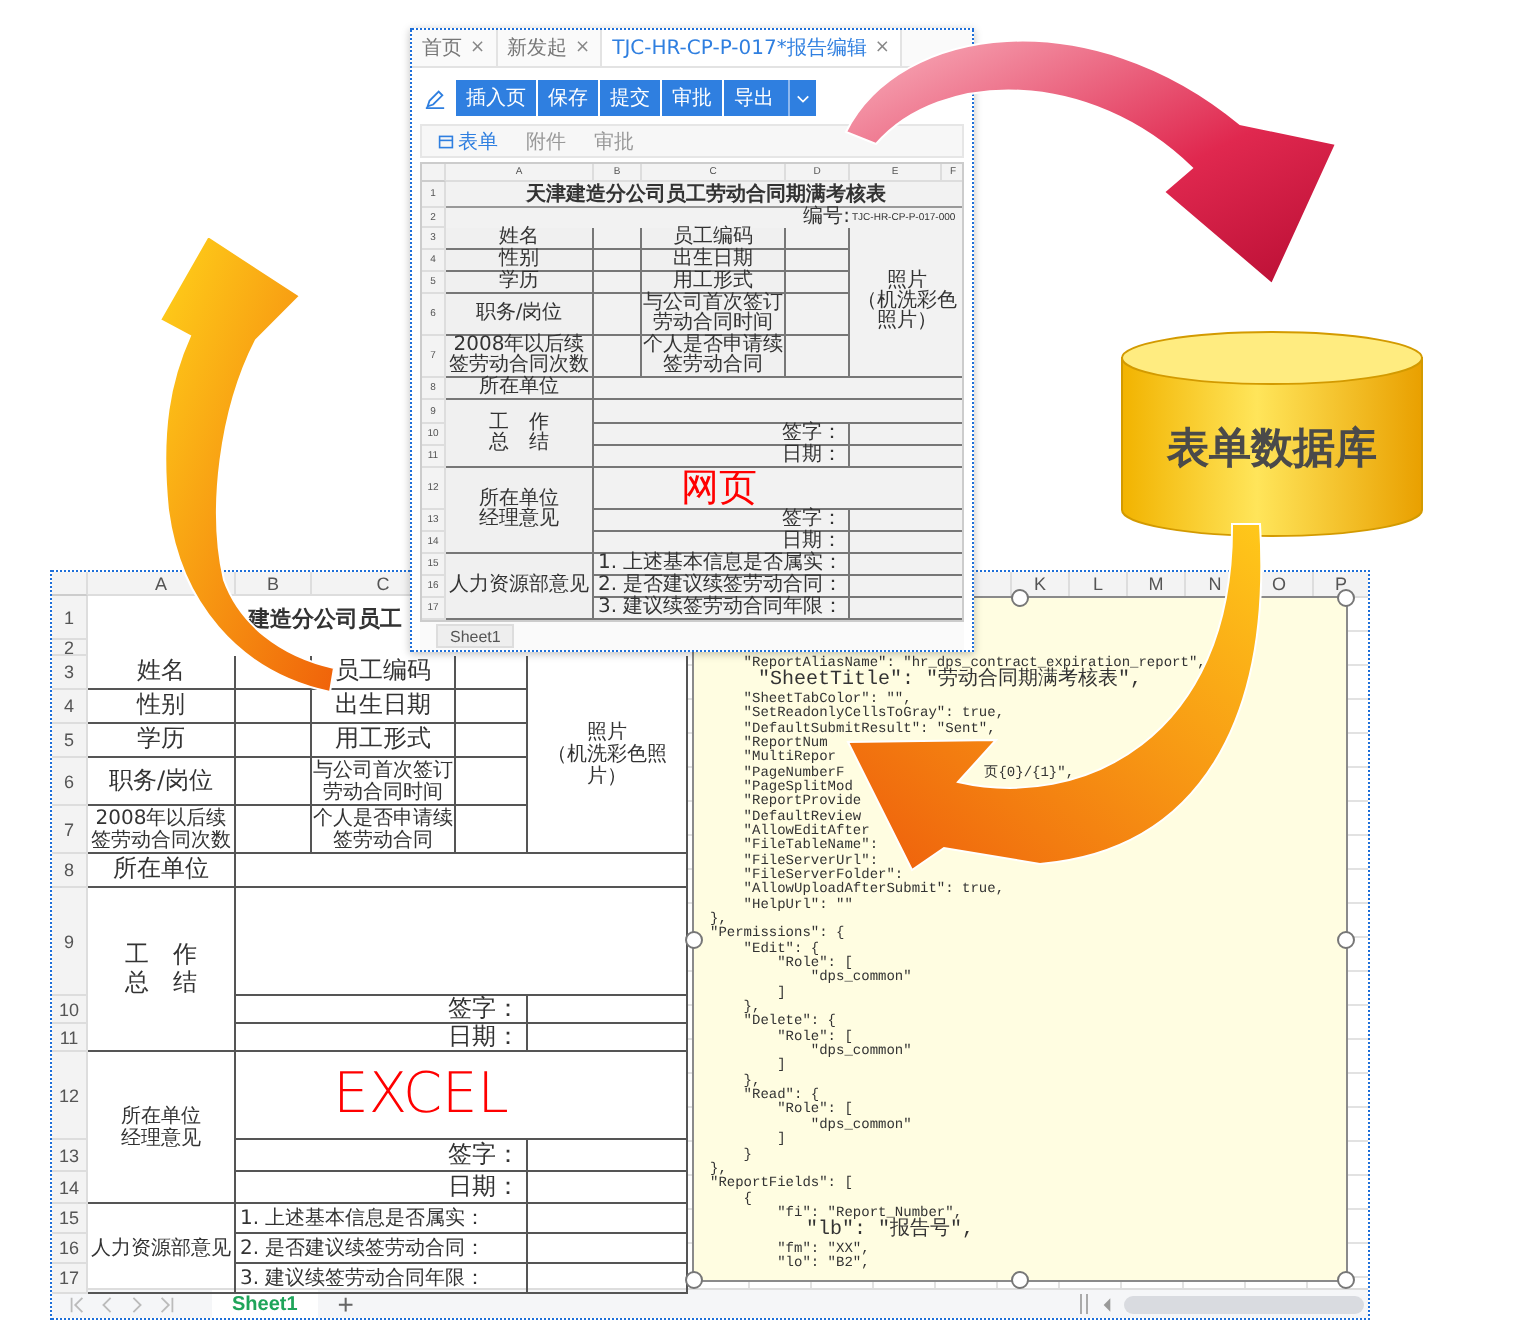 The image size is (1528, 1342). Describe the element at coordinates (70, 618) in the screenshot. I see `row-number: 1` at that location.